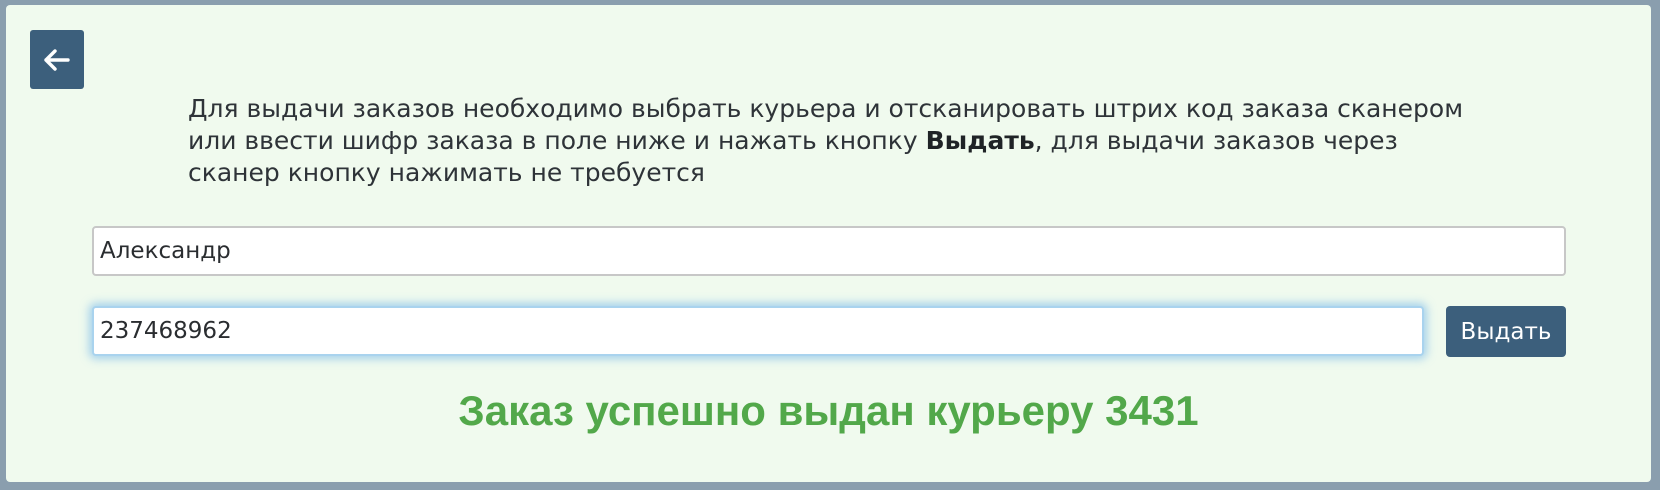 This screenshot has height=490, width=1660. I want to click on back-button, so click(57, 59).